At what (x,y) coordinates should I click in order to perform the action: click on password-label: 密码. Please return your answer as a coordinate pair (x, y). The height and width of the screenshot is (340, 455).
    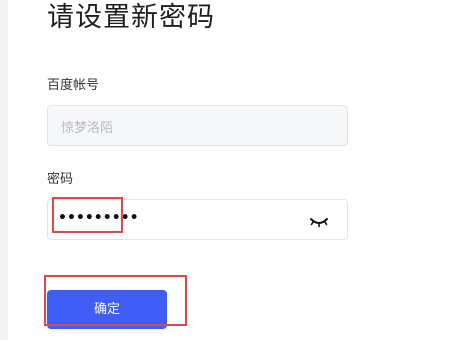
    Looking at the image, I should click on (60, 179).